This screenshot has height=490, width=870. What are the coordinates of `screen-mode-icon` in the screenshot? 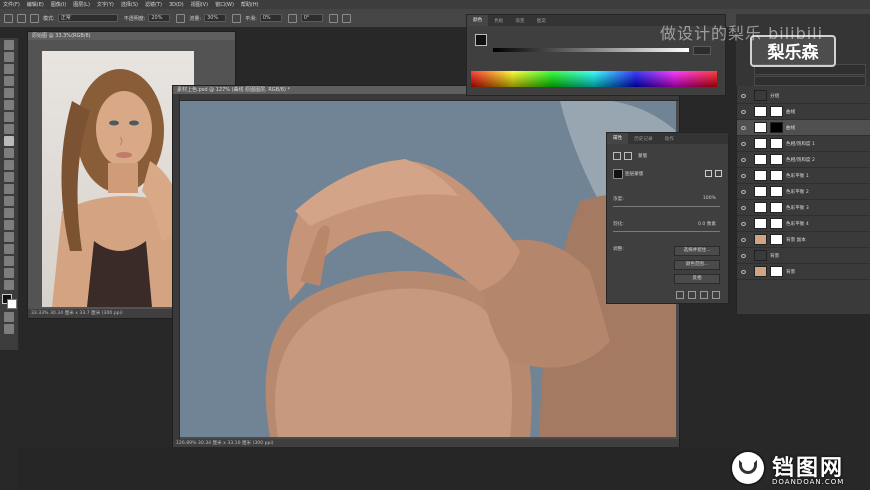 It's located at (9, 329).